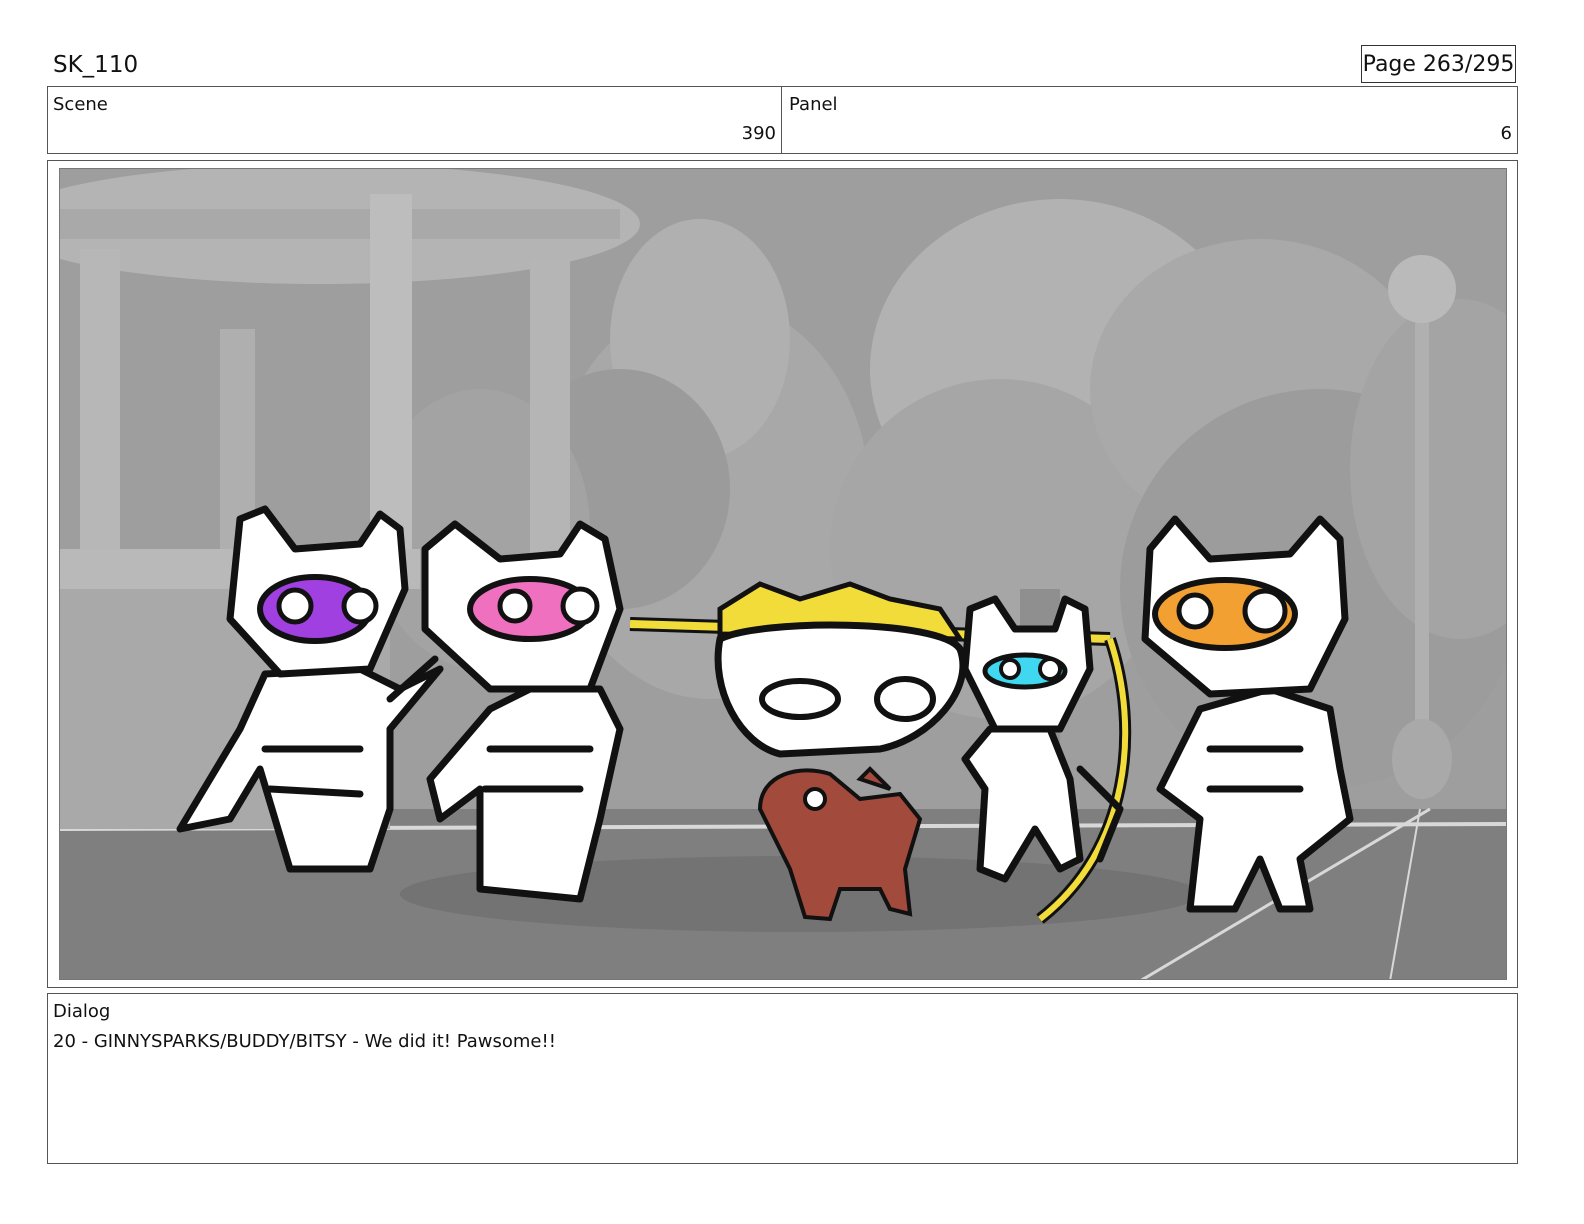 Image resolution: width=1584 pixels, height=1224 pixels. I want to click on scene-number: 390, so click(758, 133).